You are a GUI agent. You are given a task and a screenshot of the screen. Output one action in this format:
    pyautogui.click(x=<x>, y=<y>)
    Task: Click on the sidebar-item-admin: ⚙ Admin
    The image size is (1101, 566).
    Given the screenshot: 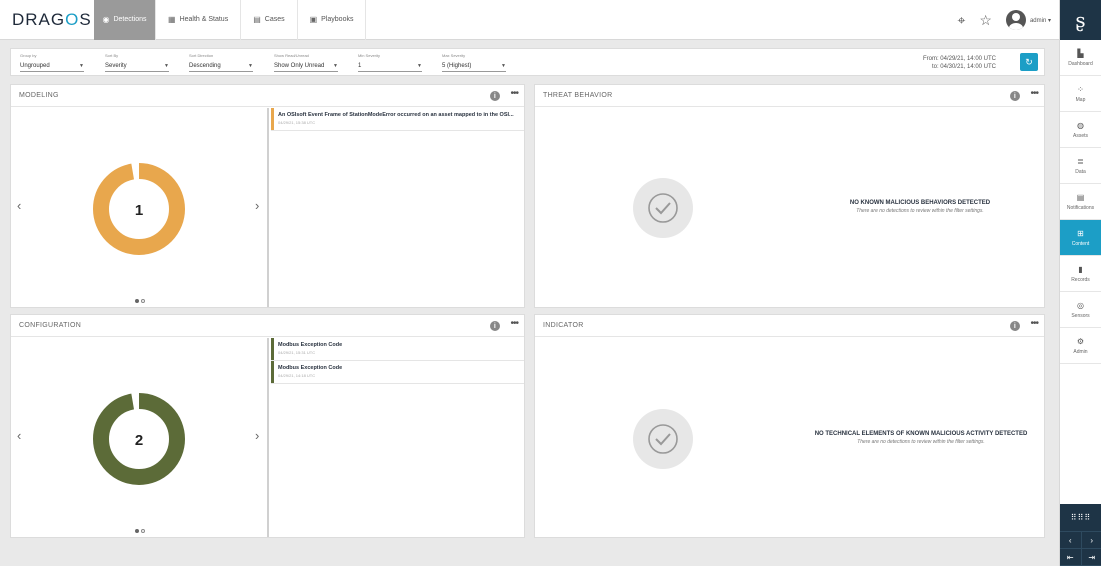 What is the action you would take?
    pyautogui.click(x=1080, y=346)
    